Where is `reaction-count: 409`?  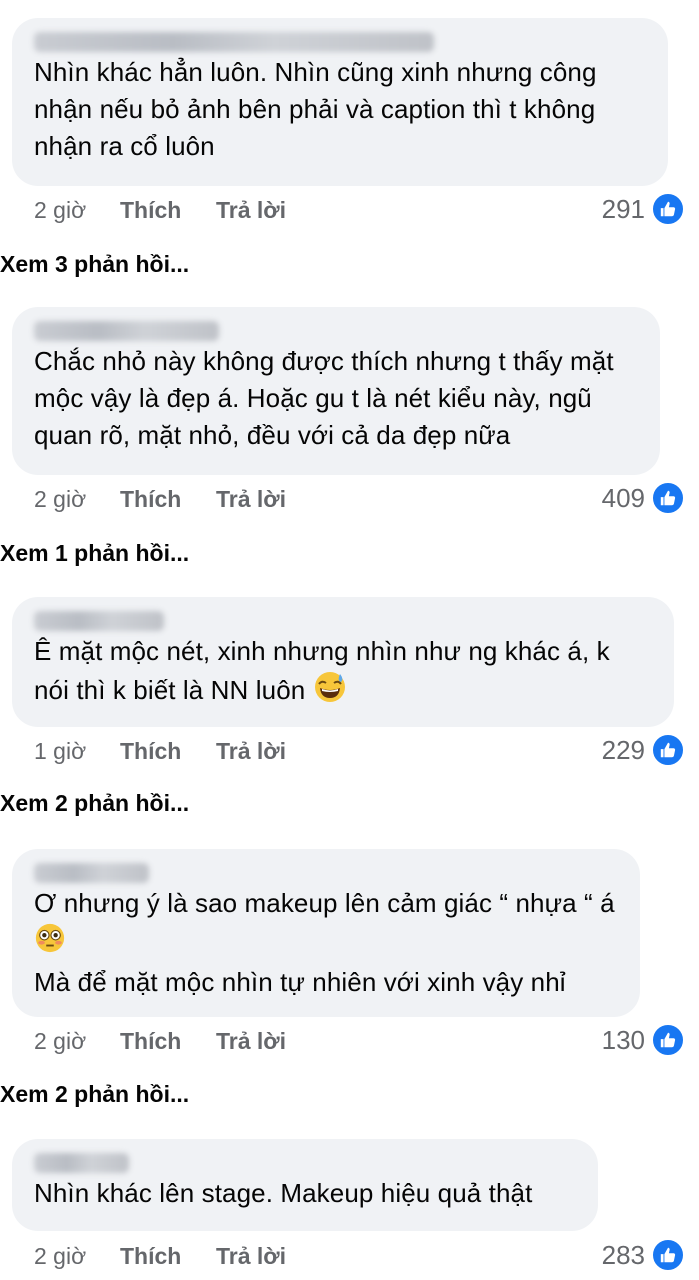 reaction-count: 409 is located at coordinates (643, 498).